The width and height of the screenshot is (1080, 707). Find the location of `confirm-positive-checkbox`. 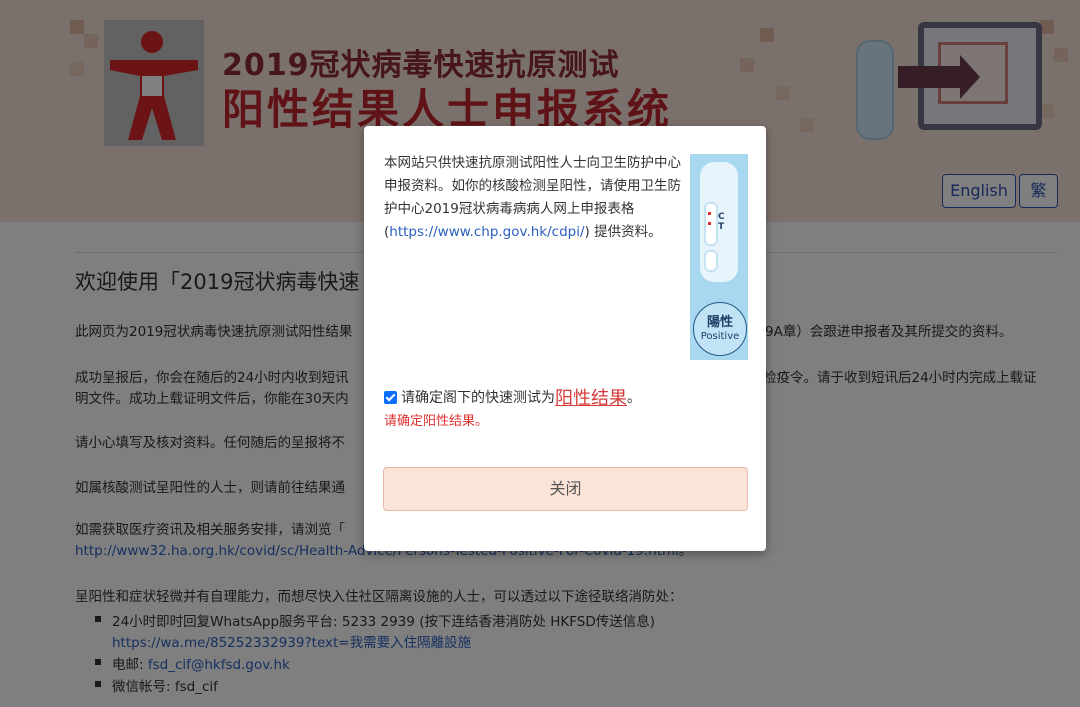

confirm-positive-checkbox is located at coordinates (390, 397).